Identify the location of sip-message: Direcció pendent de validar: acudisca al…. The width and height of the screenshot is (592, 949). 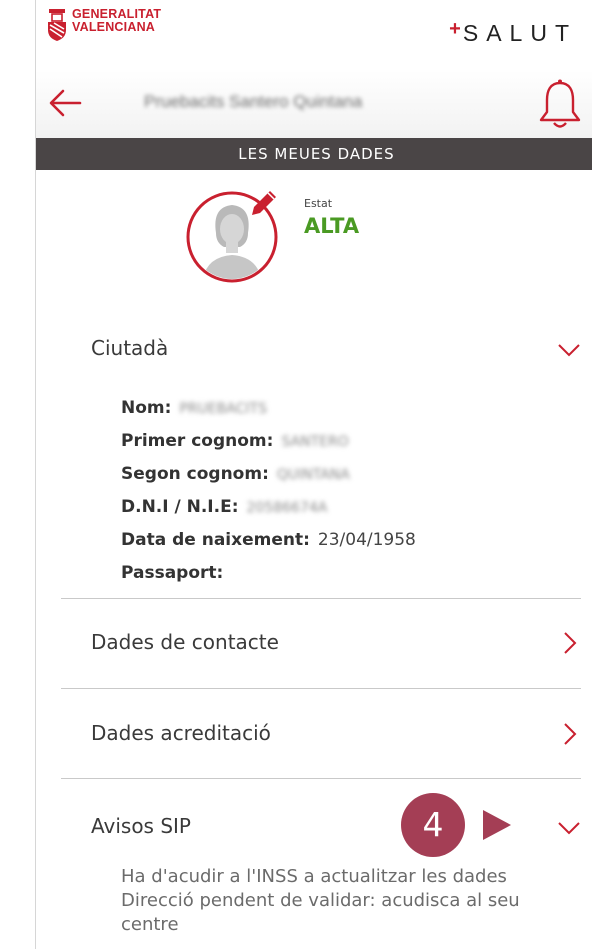
(320, 912).